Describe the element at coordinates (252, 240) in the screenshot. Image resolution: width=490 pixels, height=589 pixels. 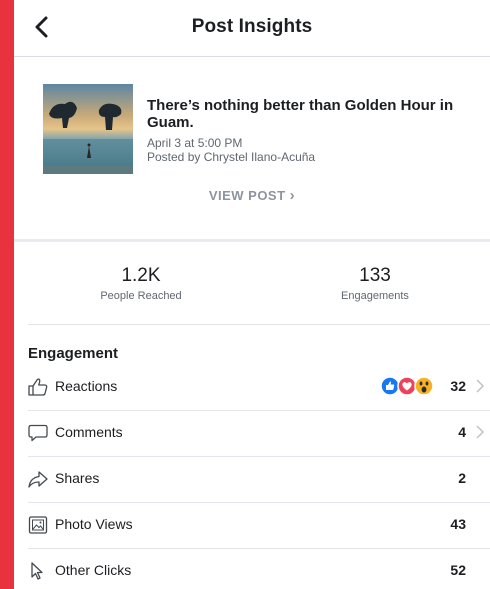
I see `section-divider` at that location.